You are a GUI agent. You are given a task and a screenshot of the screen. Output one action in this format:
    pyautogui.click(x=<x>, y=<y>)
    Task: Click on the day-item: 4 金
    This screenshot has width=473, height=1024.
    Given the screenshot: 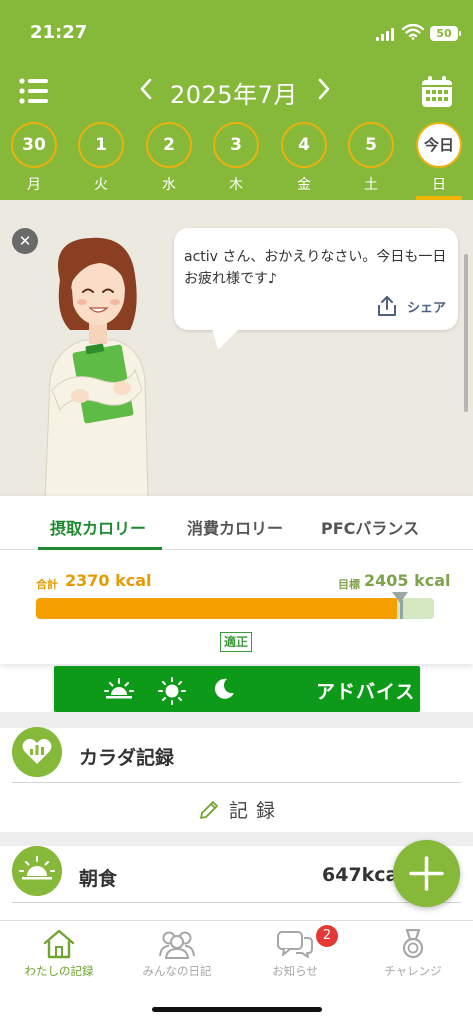 What is the action you would take?
    pyautogui.click(x=304, y=158)
    